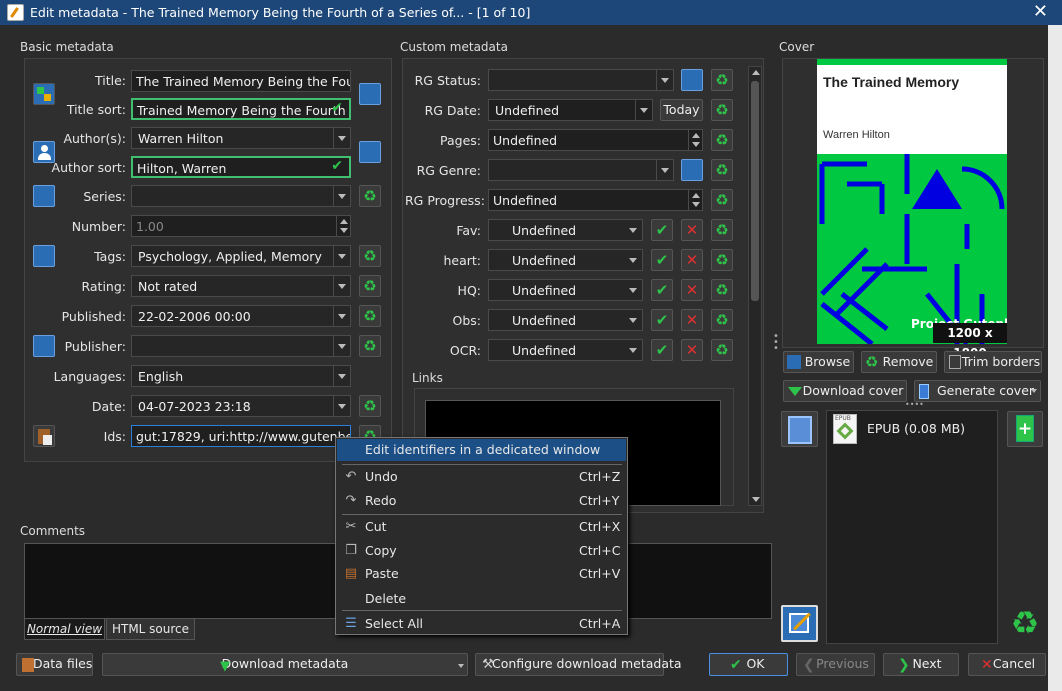  Describe the element at coordinates (722, 80) in the screenshot. I see `clear-rg-status-icon: ♻` at that location.